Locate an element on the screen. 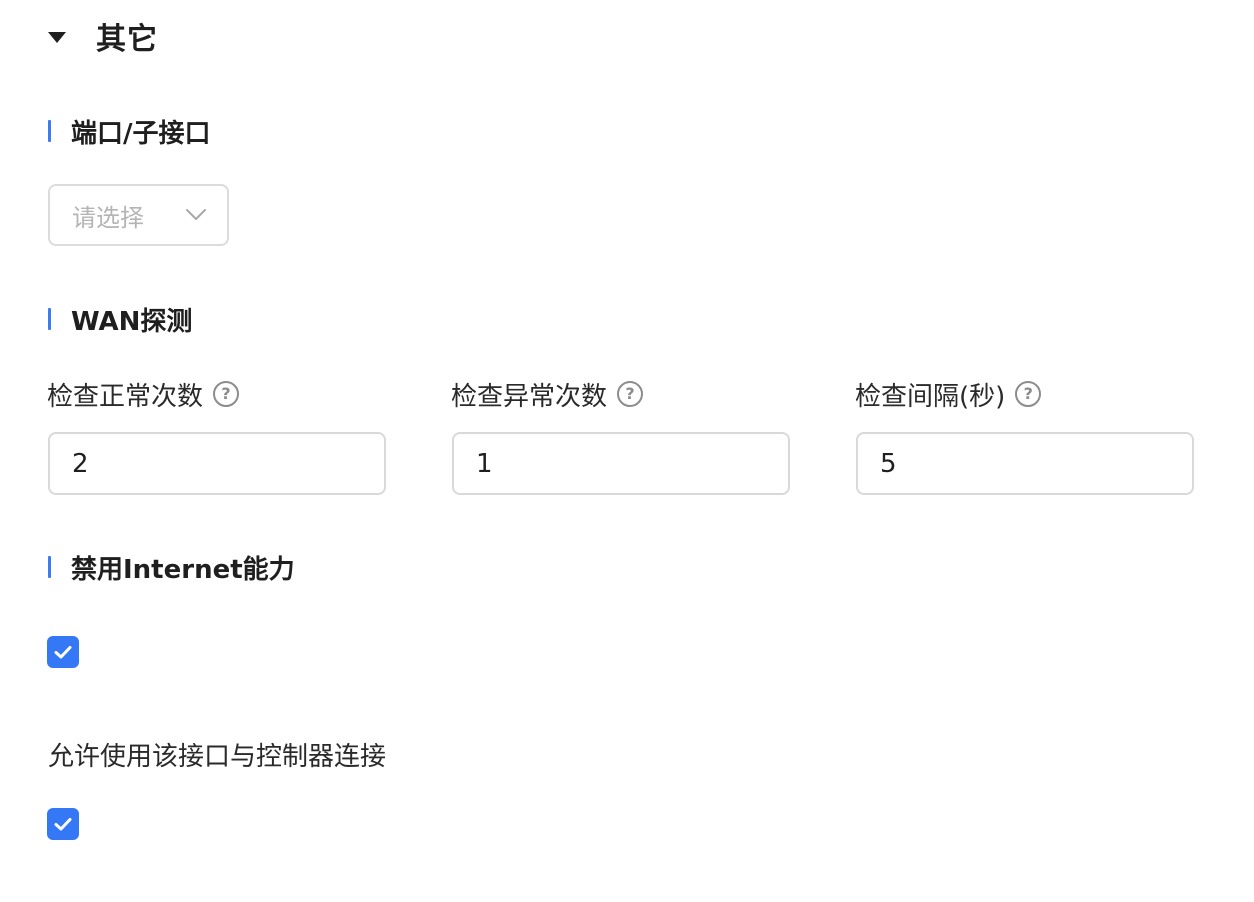 The image size is (1254, 902). disable-internet-group-header: 禁用Internet能力 is located at coordinates (171, 568).